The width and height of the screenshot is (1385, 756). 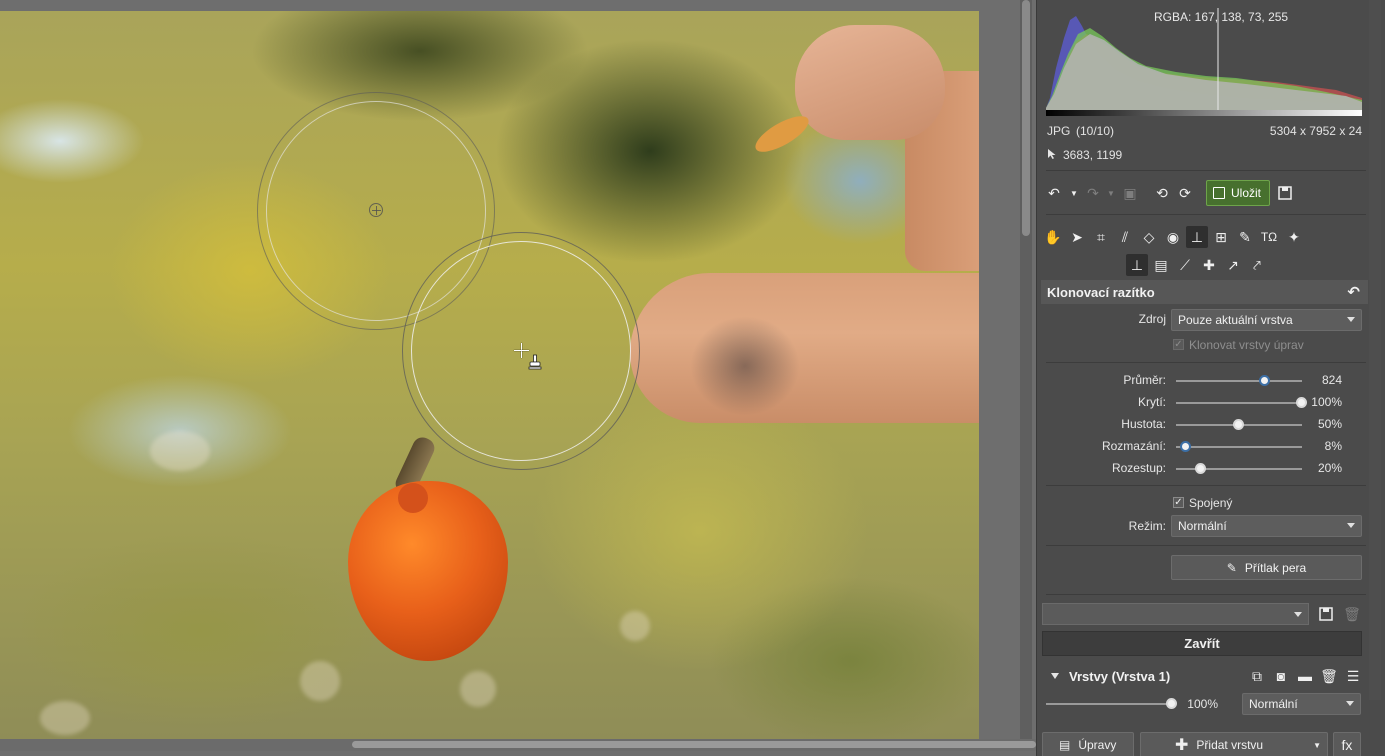 I want to click on retouch-icon: ⤤, so click(x=1257, y=265).